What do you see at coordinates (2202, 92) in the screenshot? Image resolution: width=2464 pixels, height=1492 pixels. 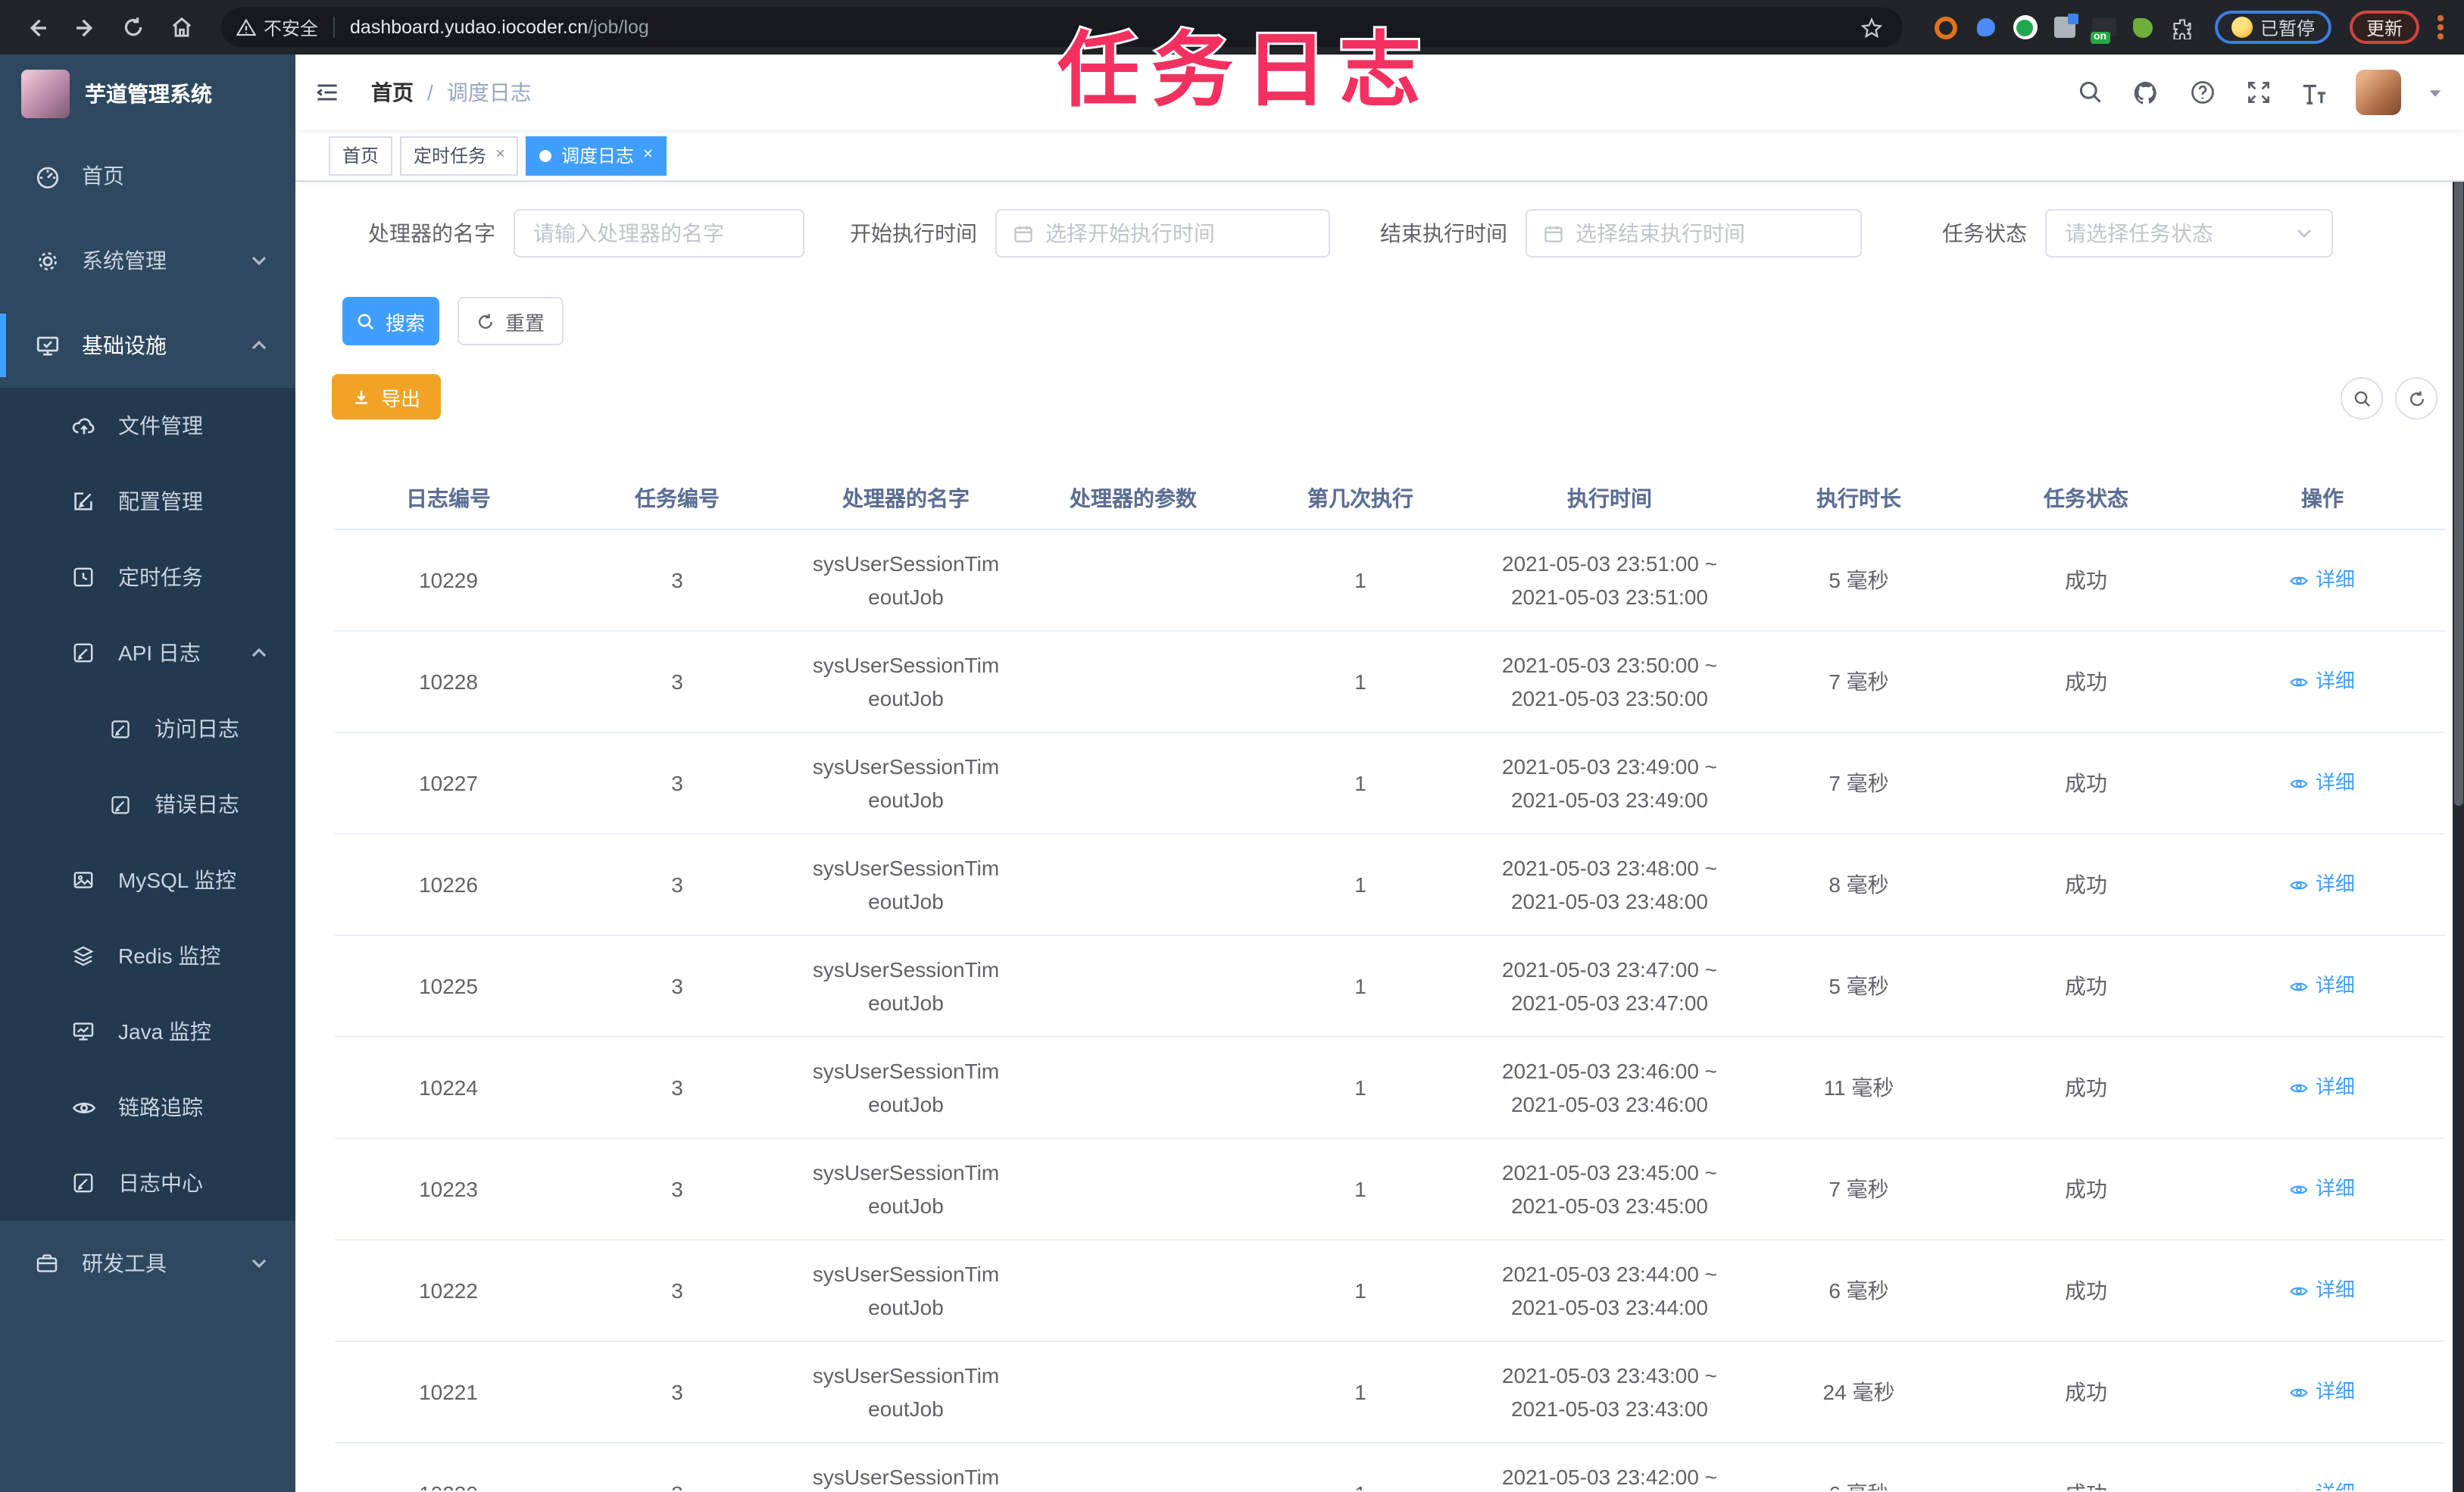 I see `help-icon` at bounding box center [2202, 92].